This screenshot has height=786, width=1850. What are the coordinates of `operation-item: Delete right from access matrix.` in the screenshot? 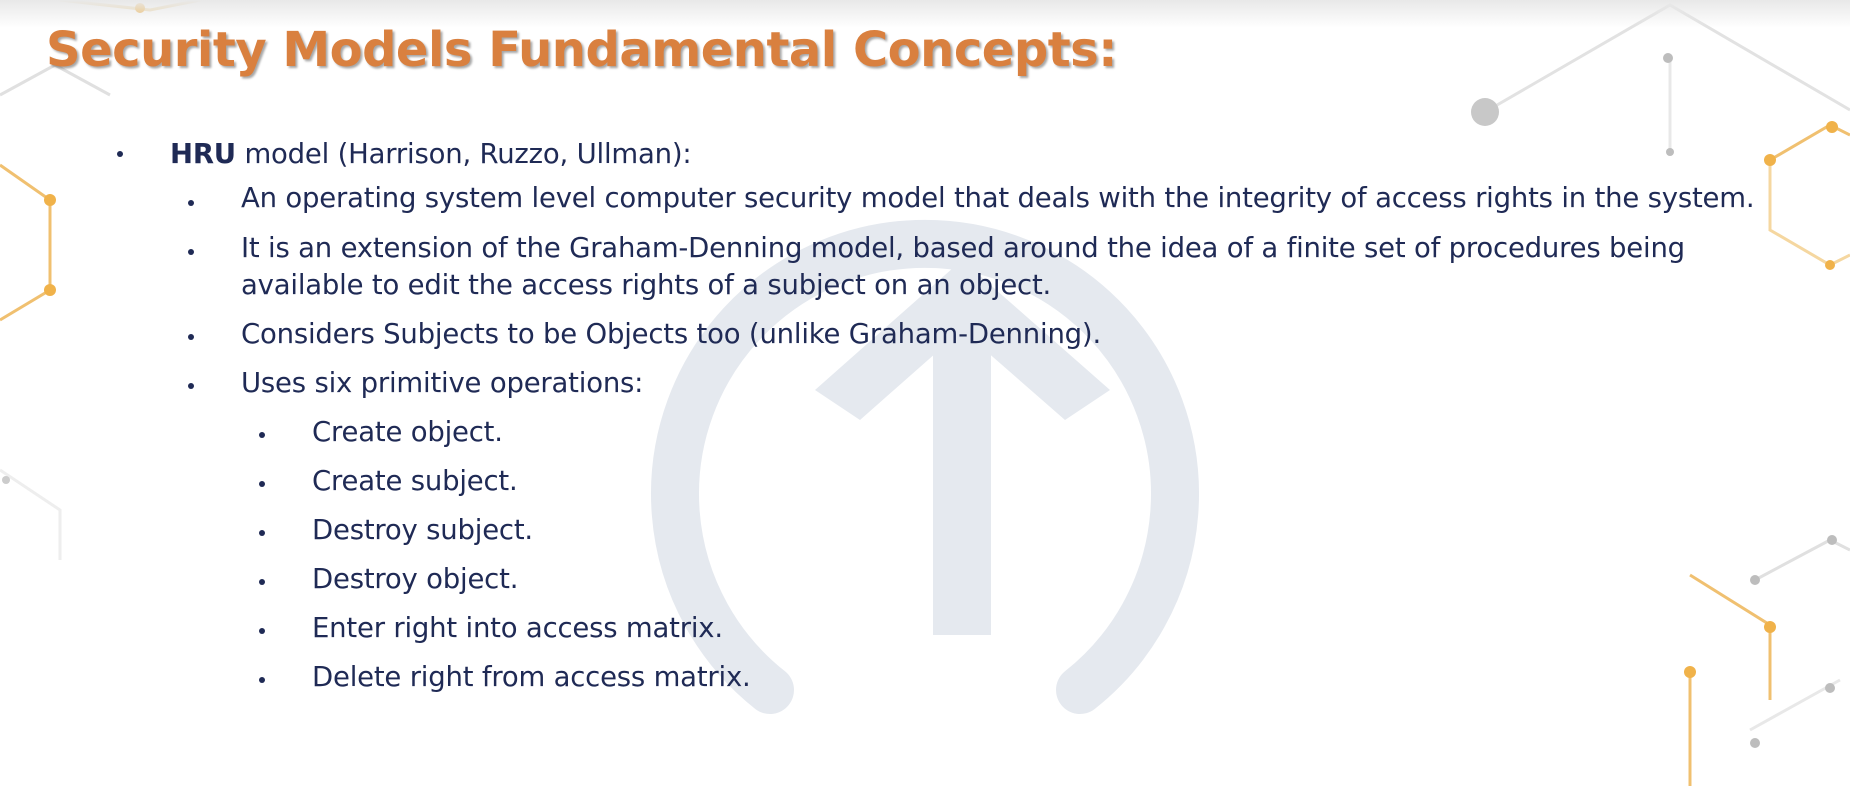 It's located at (531, 677).